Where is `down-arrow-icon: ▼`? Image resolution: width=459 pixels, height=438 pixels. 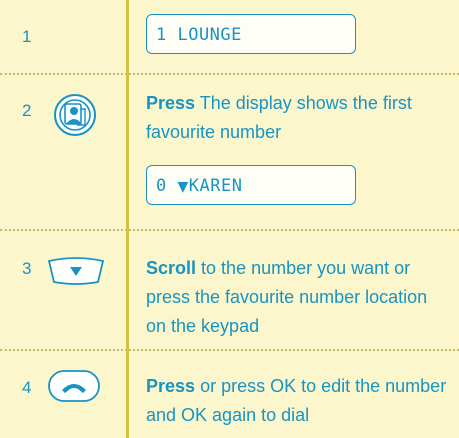
down-arrow-icon: ▼ is located at coordinates (183, 187).